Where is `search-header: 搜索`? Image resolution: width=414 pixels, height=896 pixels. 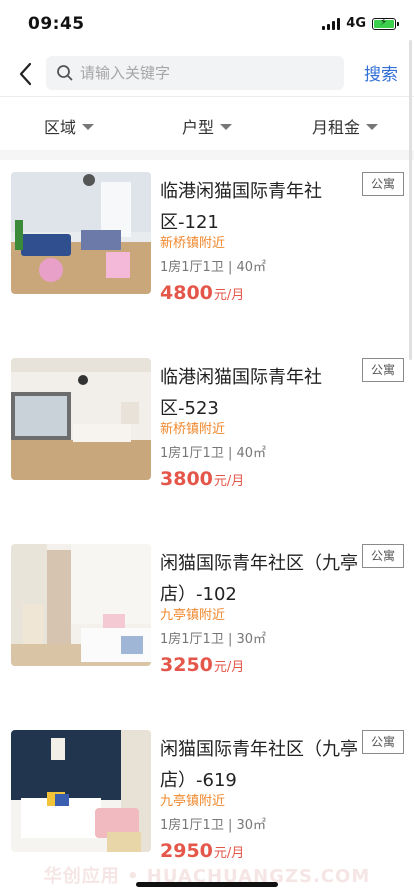
search-header: 搜索 is located at coordinates (207, 74).